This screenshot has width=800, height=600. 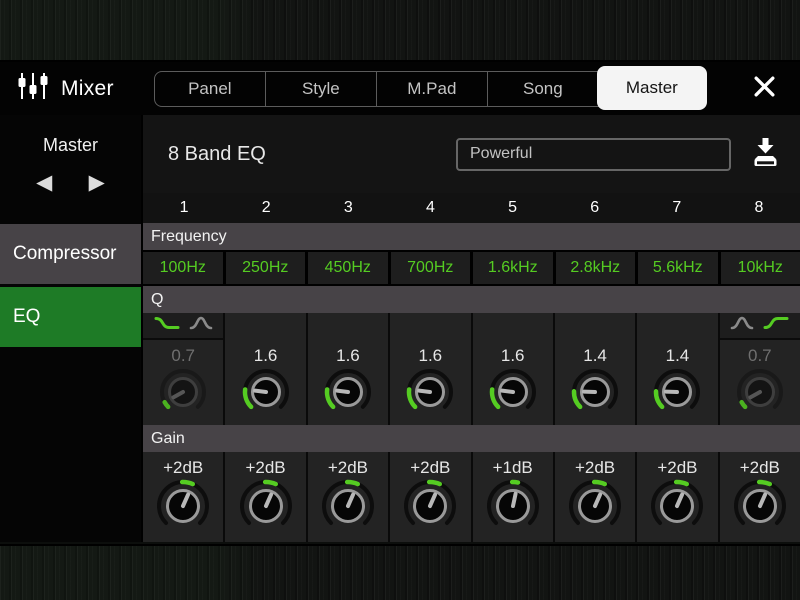 I want to click on prev-channel-button: ◀, so click(x=44, y=182).